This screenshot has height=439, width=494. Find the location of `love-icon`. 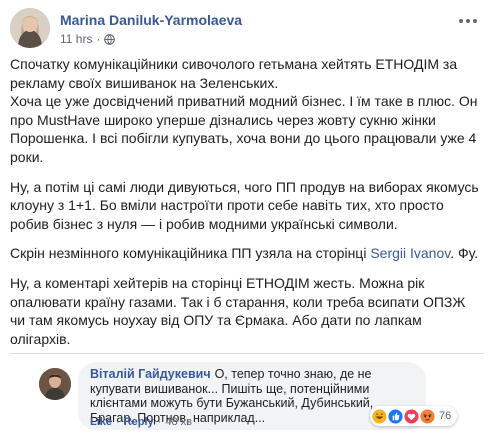

love-icon is located at coordinates (411, 416).